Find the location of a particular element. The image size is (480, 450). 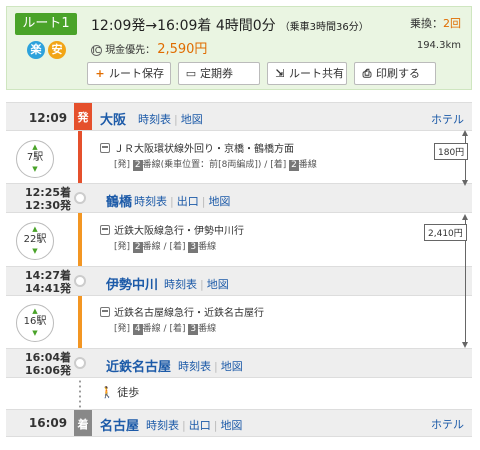

share-route-button: ⇲ ルート共有 is located at coordinates (307, 73).